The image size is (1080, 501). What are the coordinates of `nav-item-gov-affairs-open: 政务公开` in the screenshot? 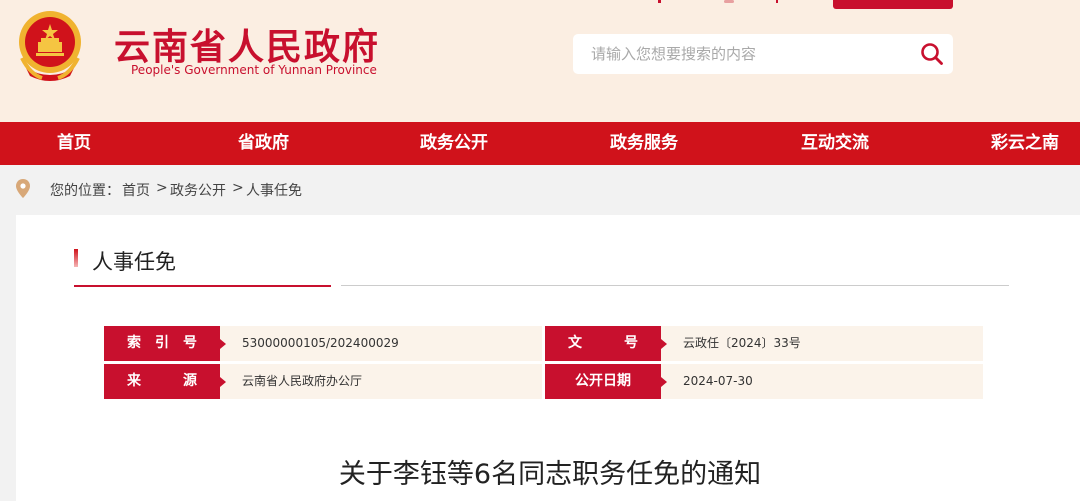 It's located at (454, 143).